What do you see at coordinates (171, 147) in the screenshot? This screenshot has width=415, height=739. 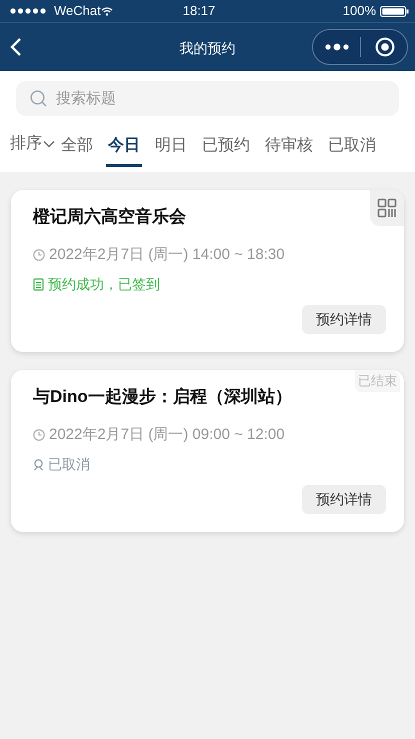 I see `filter-tab: 明日` at bounding box center [171, 147].